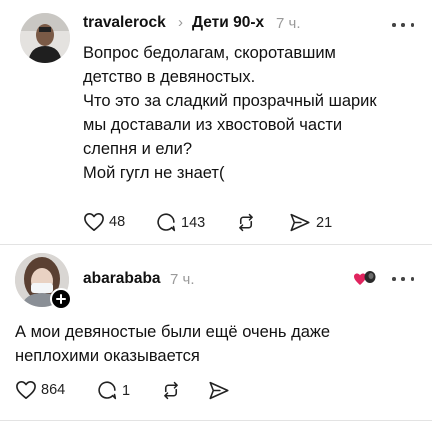  Describe the element at coordinates (180, 22) in the screenshot. I see `chevron-right-icon: ›` at that location.